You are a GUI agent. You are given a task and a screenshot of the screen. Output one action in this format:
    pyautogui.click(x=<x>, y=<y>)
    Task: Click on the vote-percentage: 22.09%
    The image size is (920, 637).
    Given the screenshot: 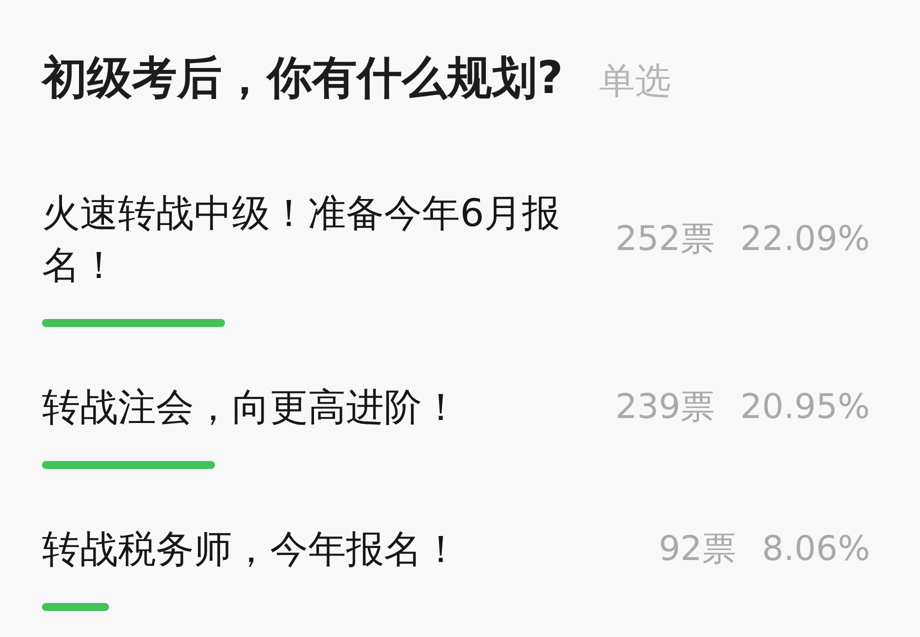 What is the action you would take?
    pyautogui.click(x=805, y=239)
    